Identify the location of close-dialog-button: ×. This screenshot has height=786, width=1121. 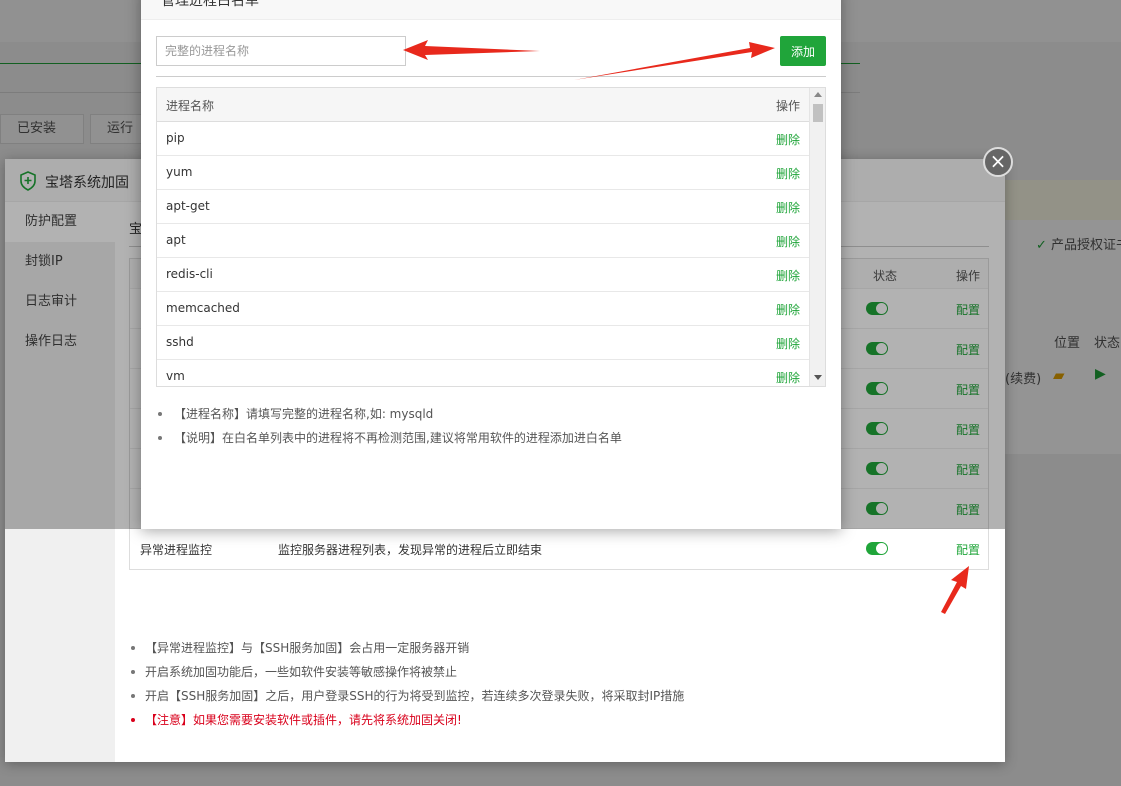
(998, 162).